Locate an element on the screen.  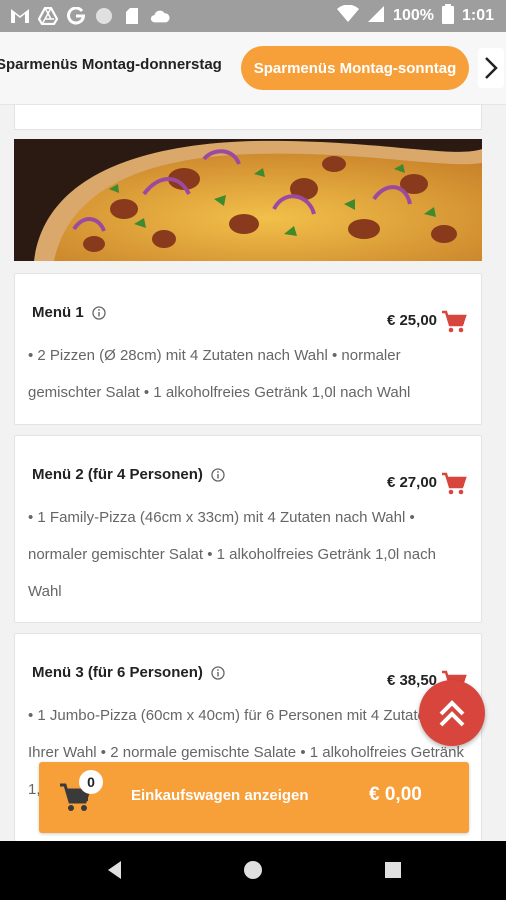
scroll-to-top-button is located at coordinates (452, 713).